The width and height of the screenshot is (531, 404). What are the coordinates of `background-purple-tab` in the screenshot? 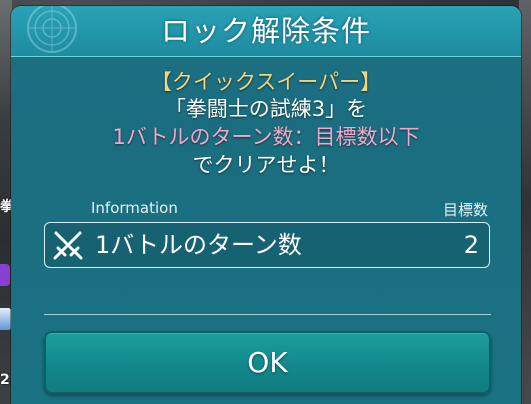 It's located at (5, 275).